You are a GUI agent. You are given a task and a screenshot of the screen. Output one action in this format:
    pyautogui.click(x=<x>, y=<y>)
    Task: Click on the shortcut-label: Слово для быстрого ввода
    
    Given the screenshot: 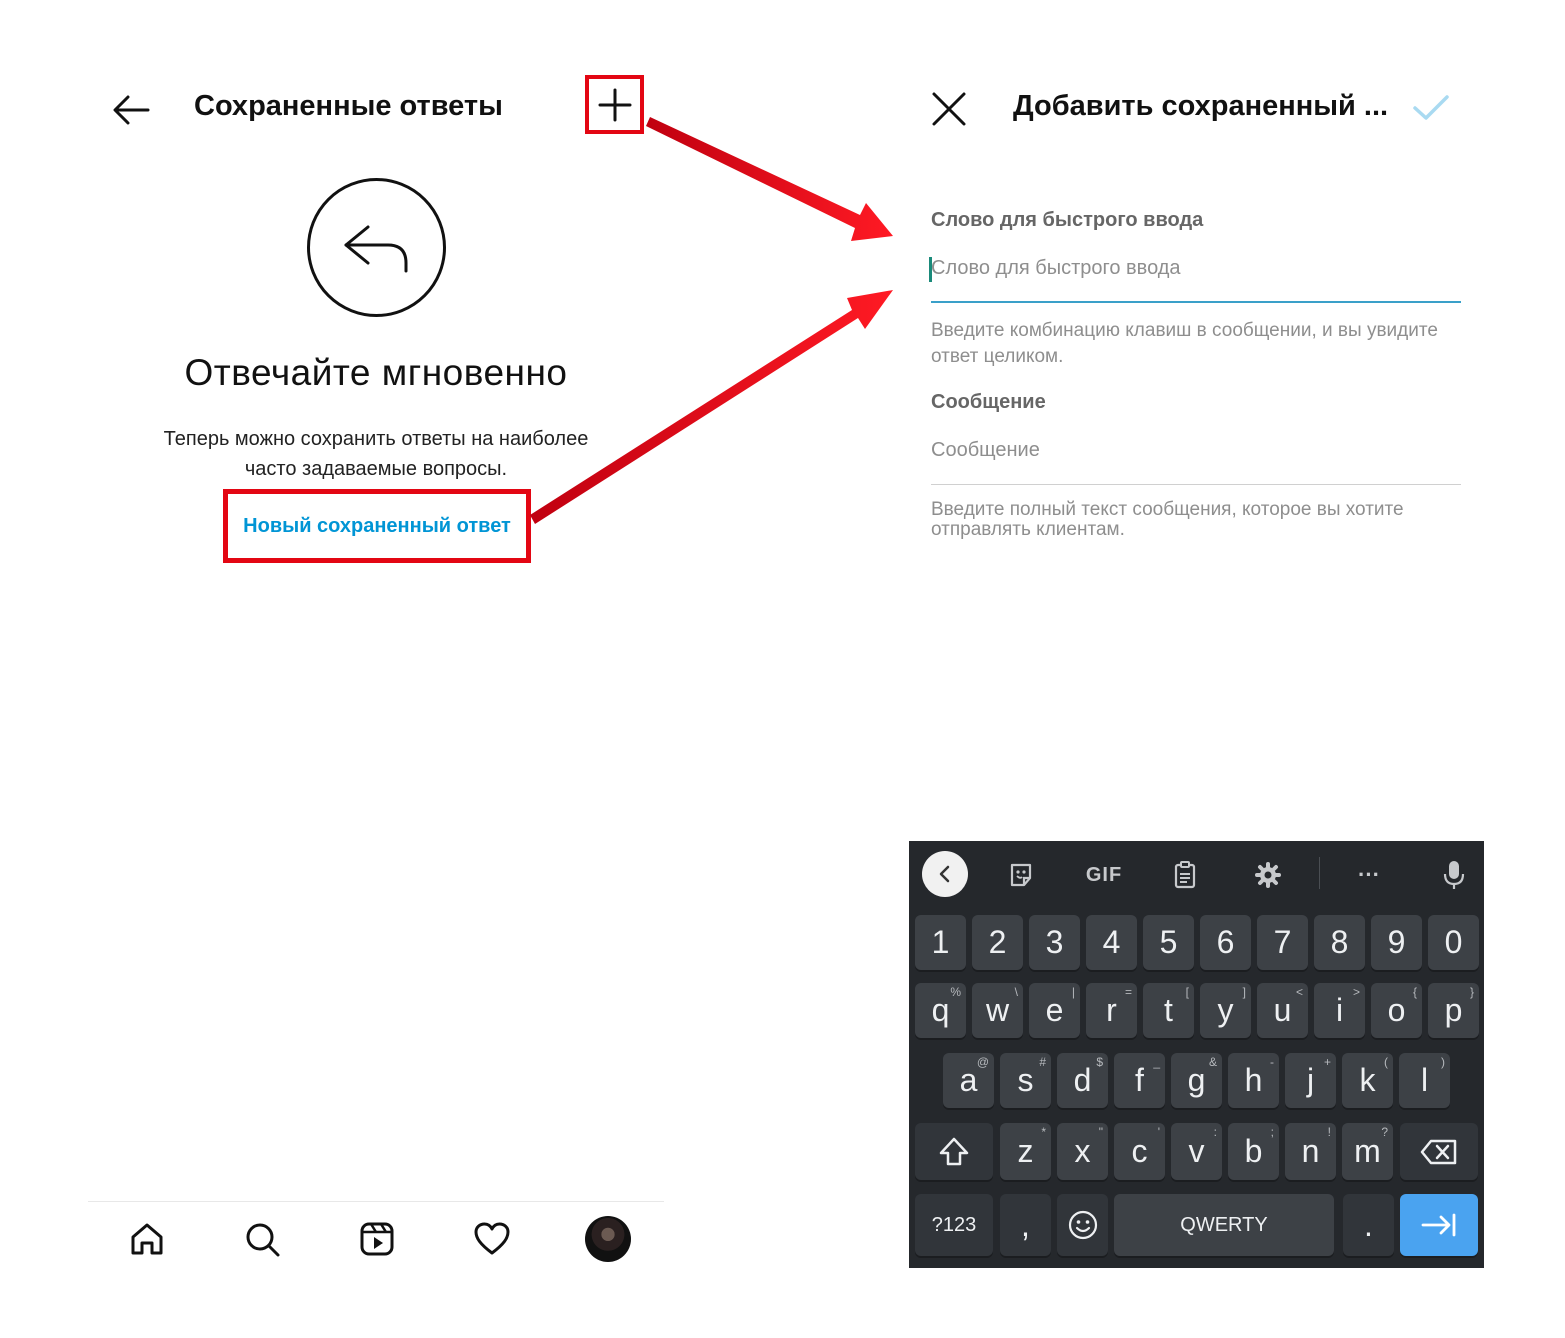 What is the action you would take?
    pyautogui.click(x=1067, y=220)
    